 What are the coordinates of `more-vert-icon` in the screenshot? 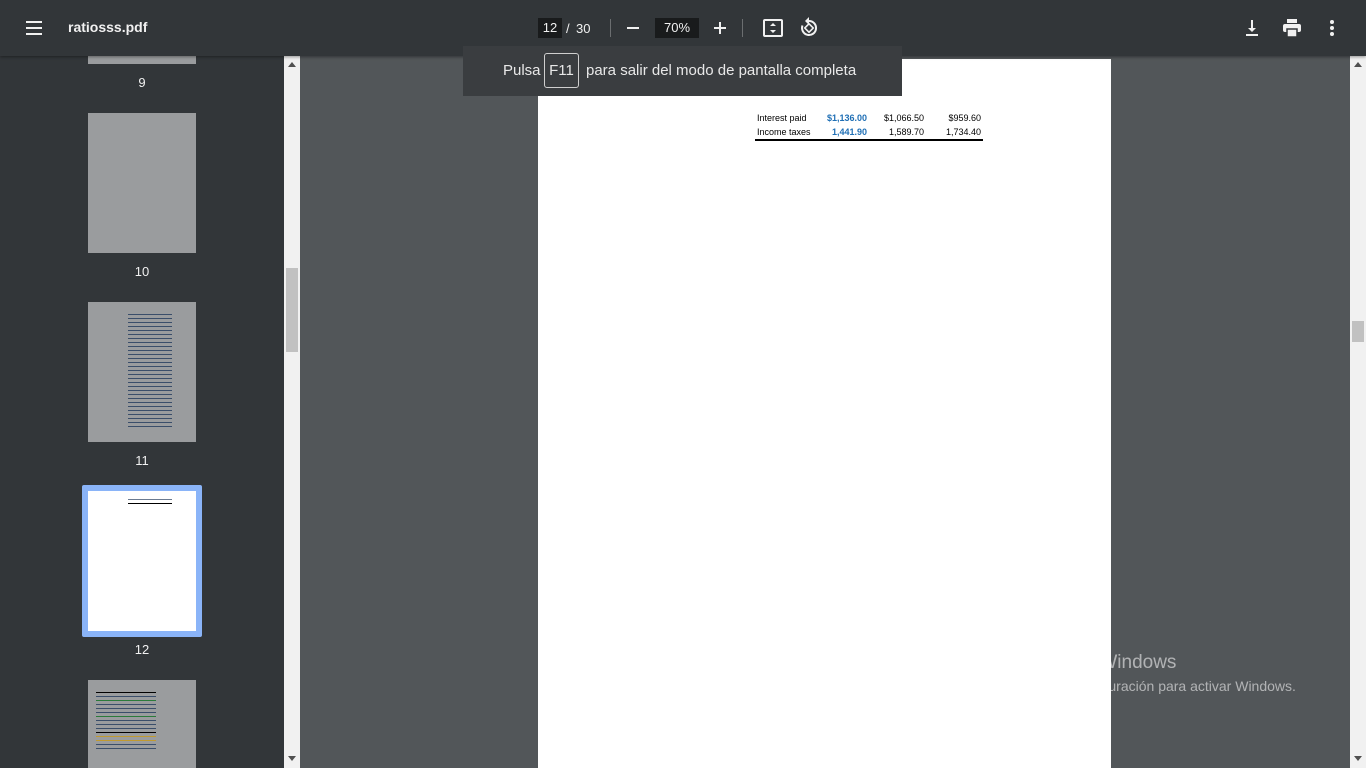 It's located at (1332, 28).